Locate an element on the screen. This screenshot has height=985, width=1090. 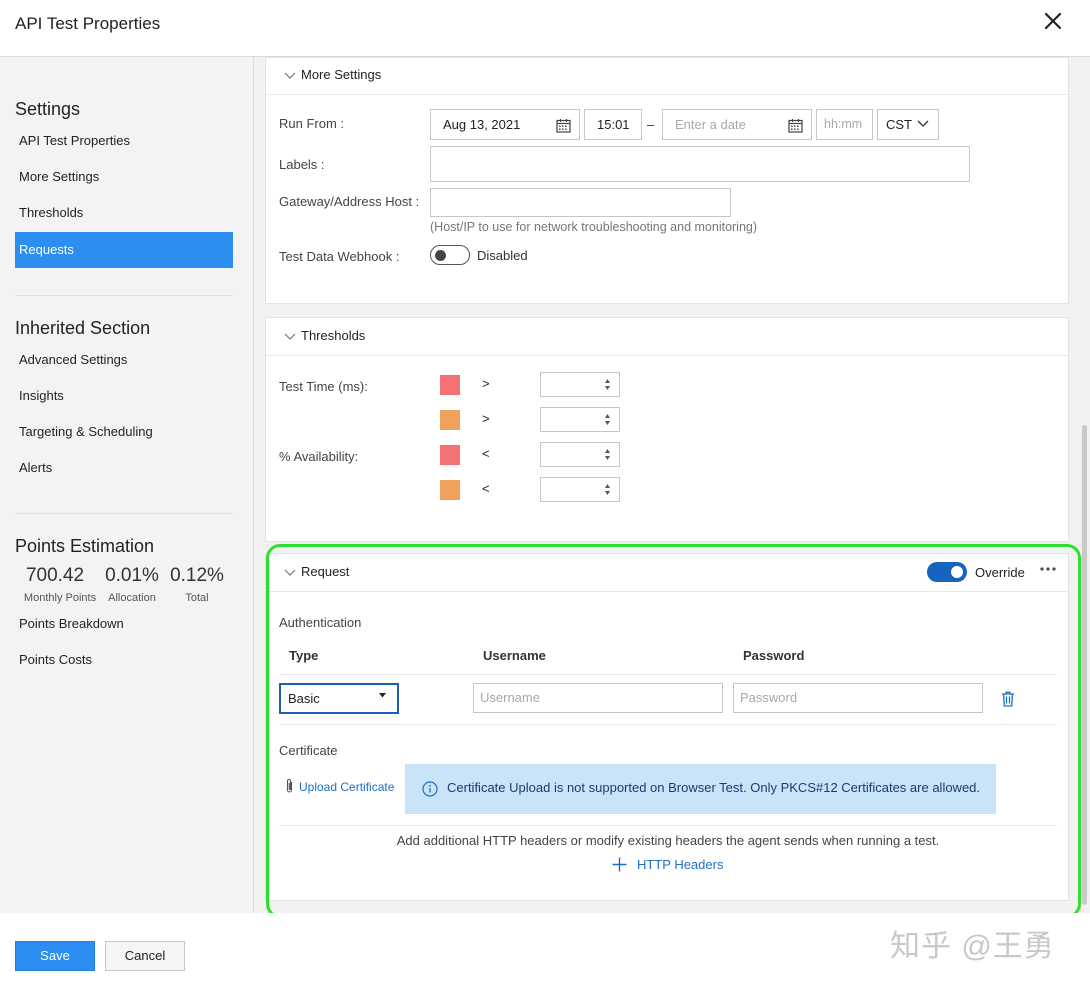
info-icon is located at coordinates (430, 789).